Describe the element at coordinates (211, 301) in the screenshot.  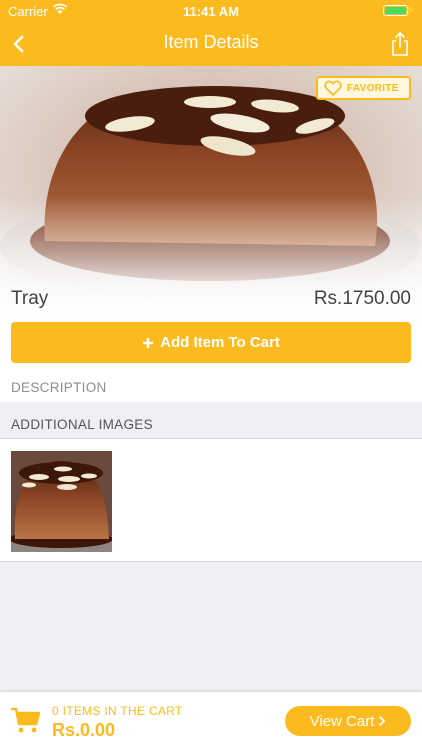
I see `item-info: Tray Rs.1750.00` at that location.